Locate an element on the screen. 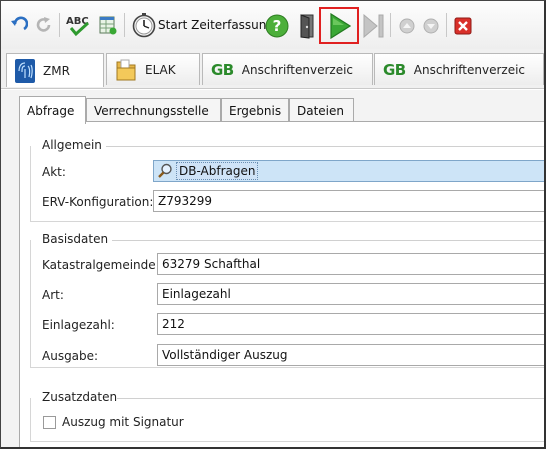 Image resolution: width=546 pixels, height=449 pixels. fingerprint-icon is located at coordinates (25, 70).